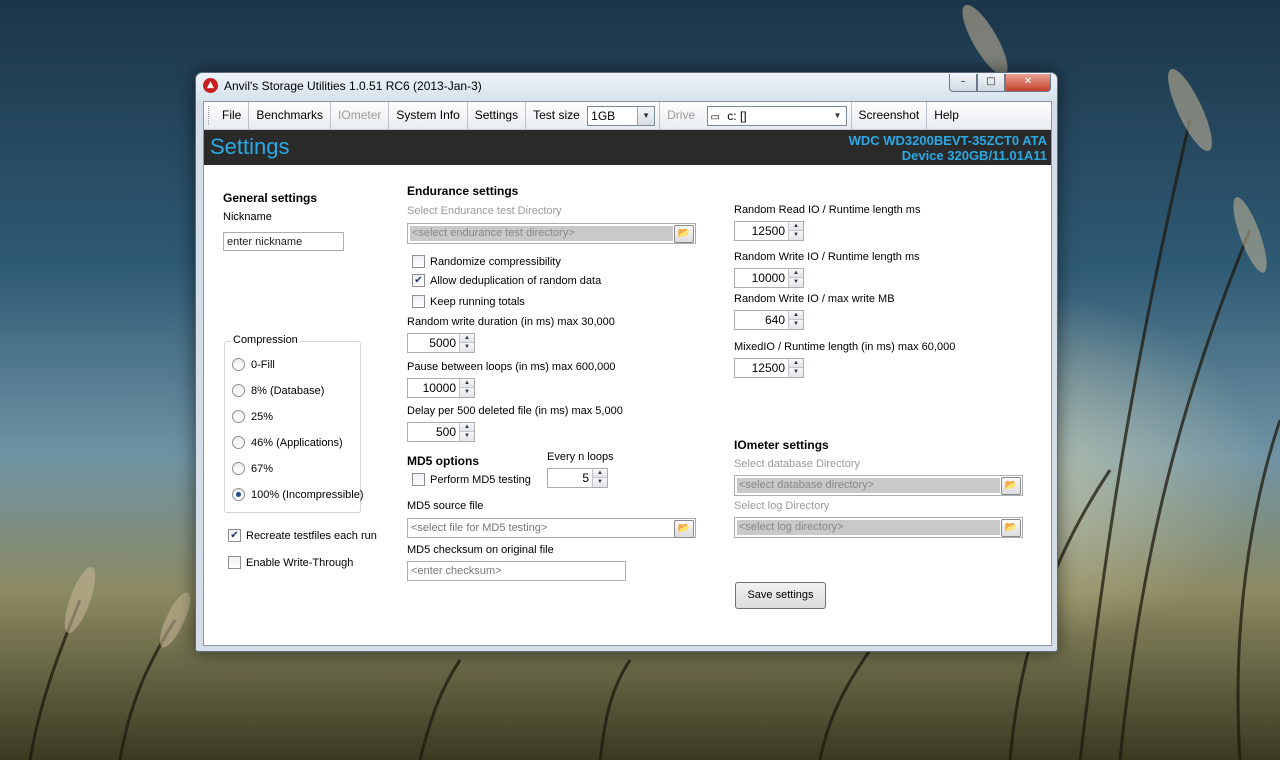 Image resolution: width=1280 pixels, height=760 pixels. Describe the element at coordinates (797, 464) in the screenshot. I see `database-dir-label: Select database Directory` at that location.